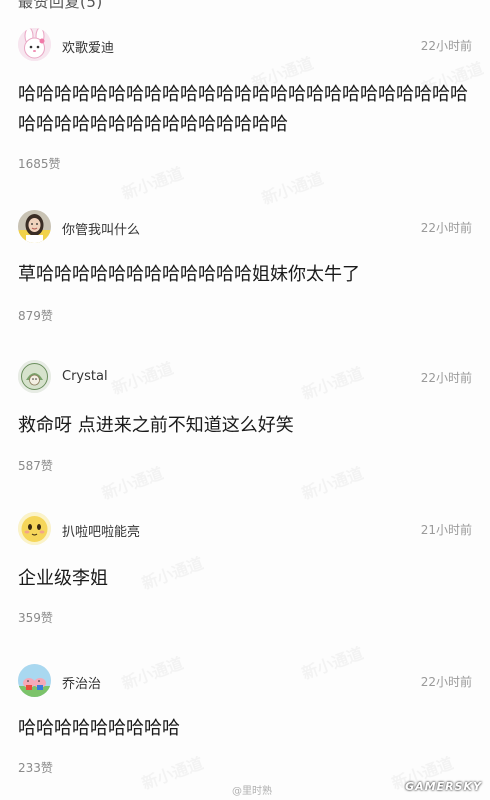 The width and height of the screenshot is (490, 800). Describe the element at coordinates (101, 228) in the screenshot. I see `comment-username: 你管我叫什么` at that location.